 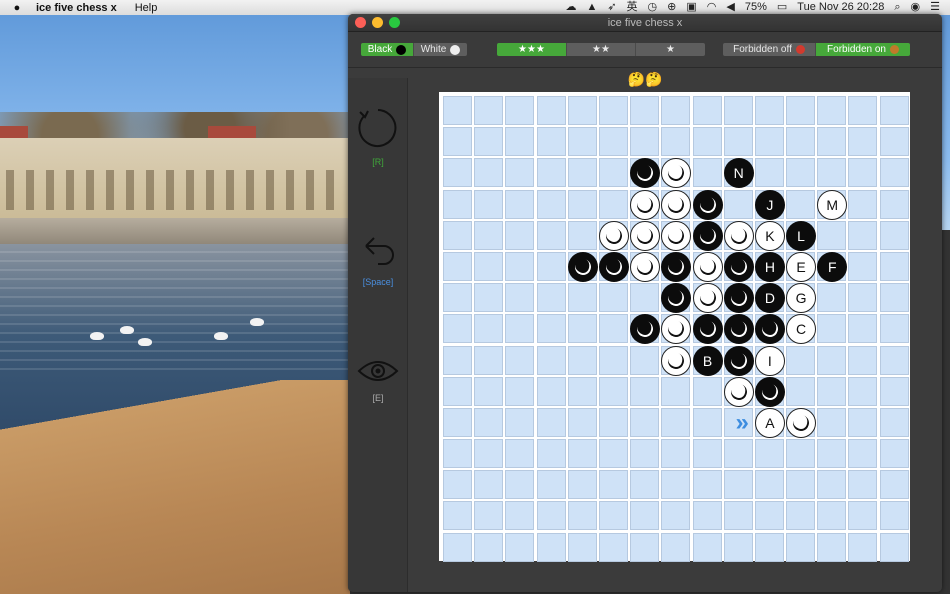 What do you see at coordinates (387, 49) in the screenshot?
I see `black-option: Black` at bounding box center [387, 49].